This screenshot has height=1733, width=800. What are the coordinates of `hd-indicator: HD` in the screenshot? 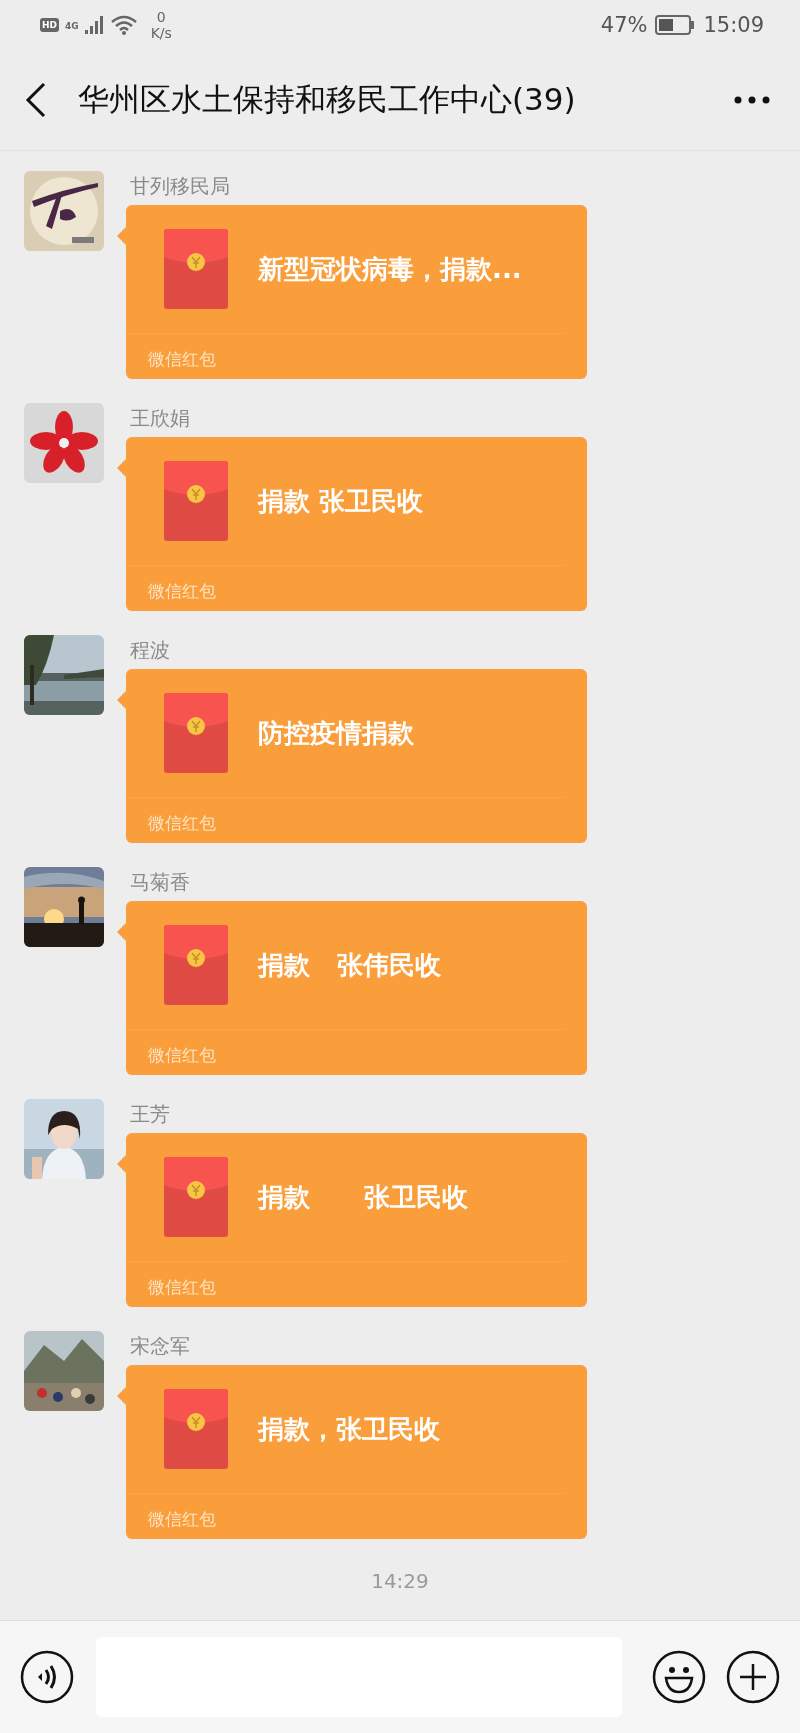 It's located at (49, 25).